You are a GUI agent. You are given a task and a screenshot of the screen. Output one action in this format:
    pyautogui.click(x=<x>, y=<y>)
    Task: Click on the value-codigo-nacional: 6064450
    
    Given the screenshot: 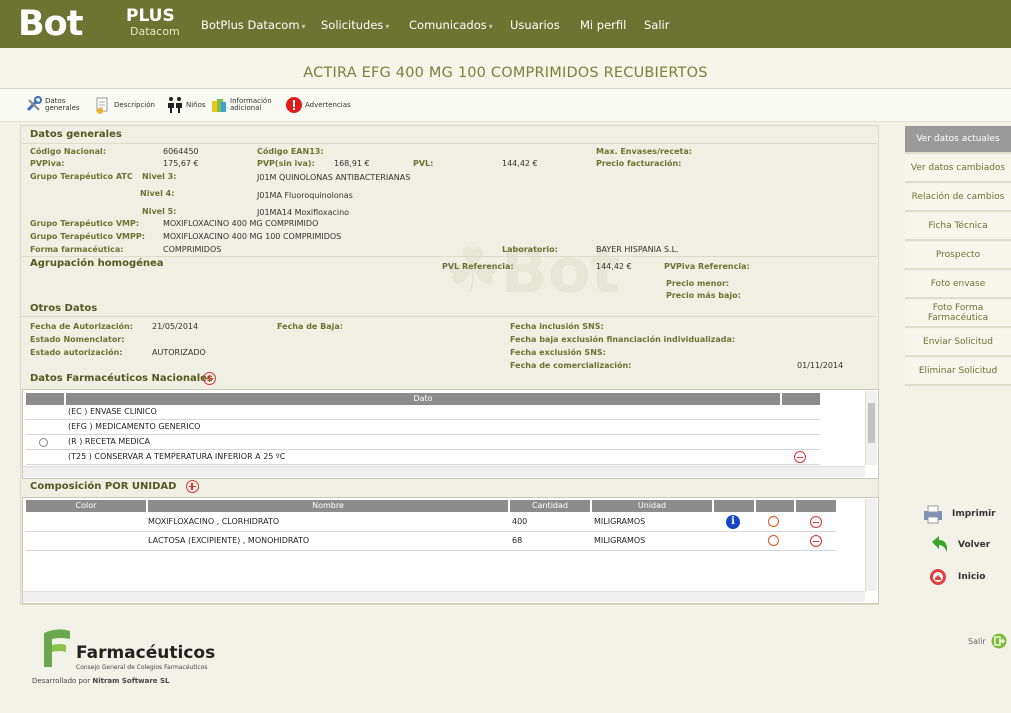 What is the action you would take?
    pyautogui.click(x=181, y=151)
    